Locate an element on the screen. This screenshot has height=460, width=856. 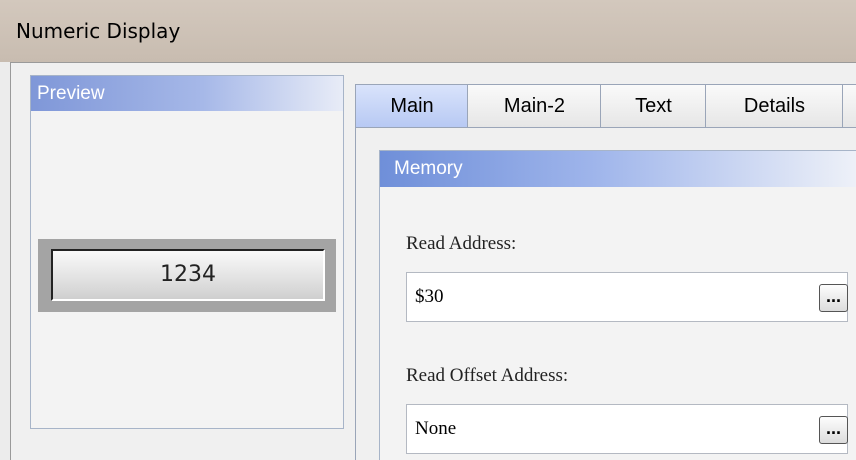
numeric-display-frame: 1234 is located at coordinates (187, 275).